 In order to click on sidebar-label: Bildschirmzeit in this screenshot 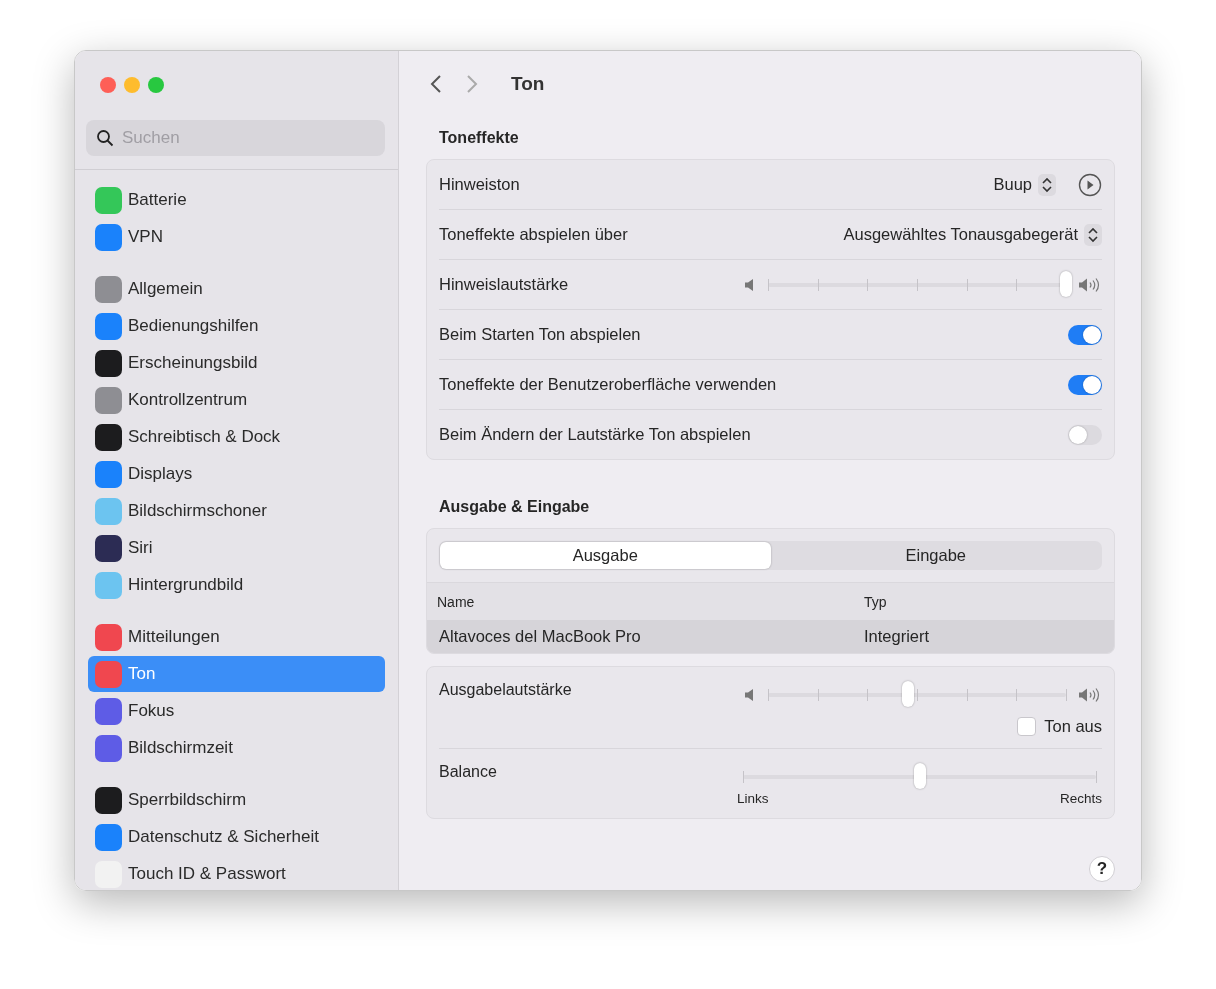, I will do `click(180, 748)`.